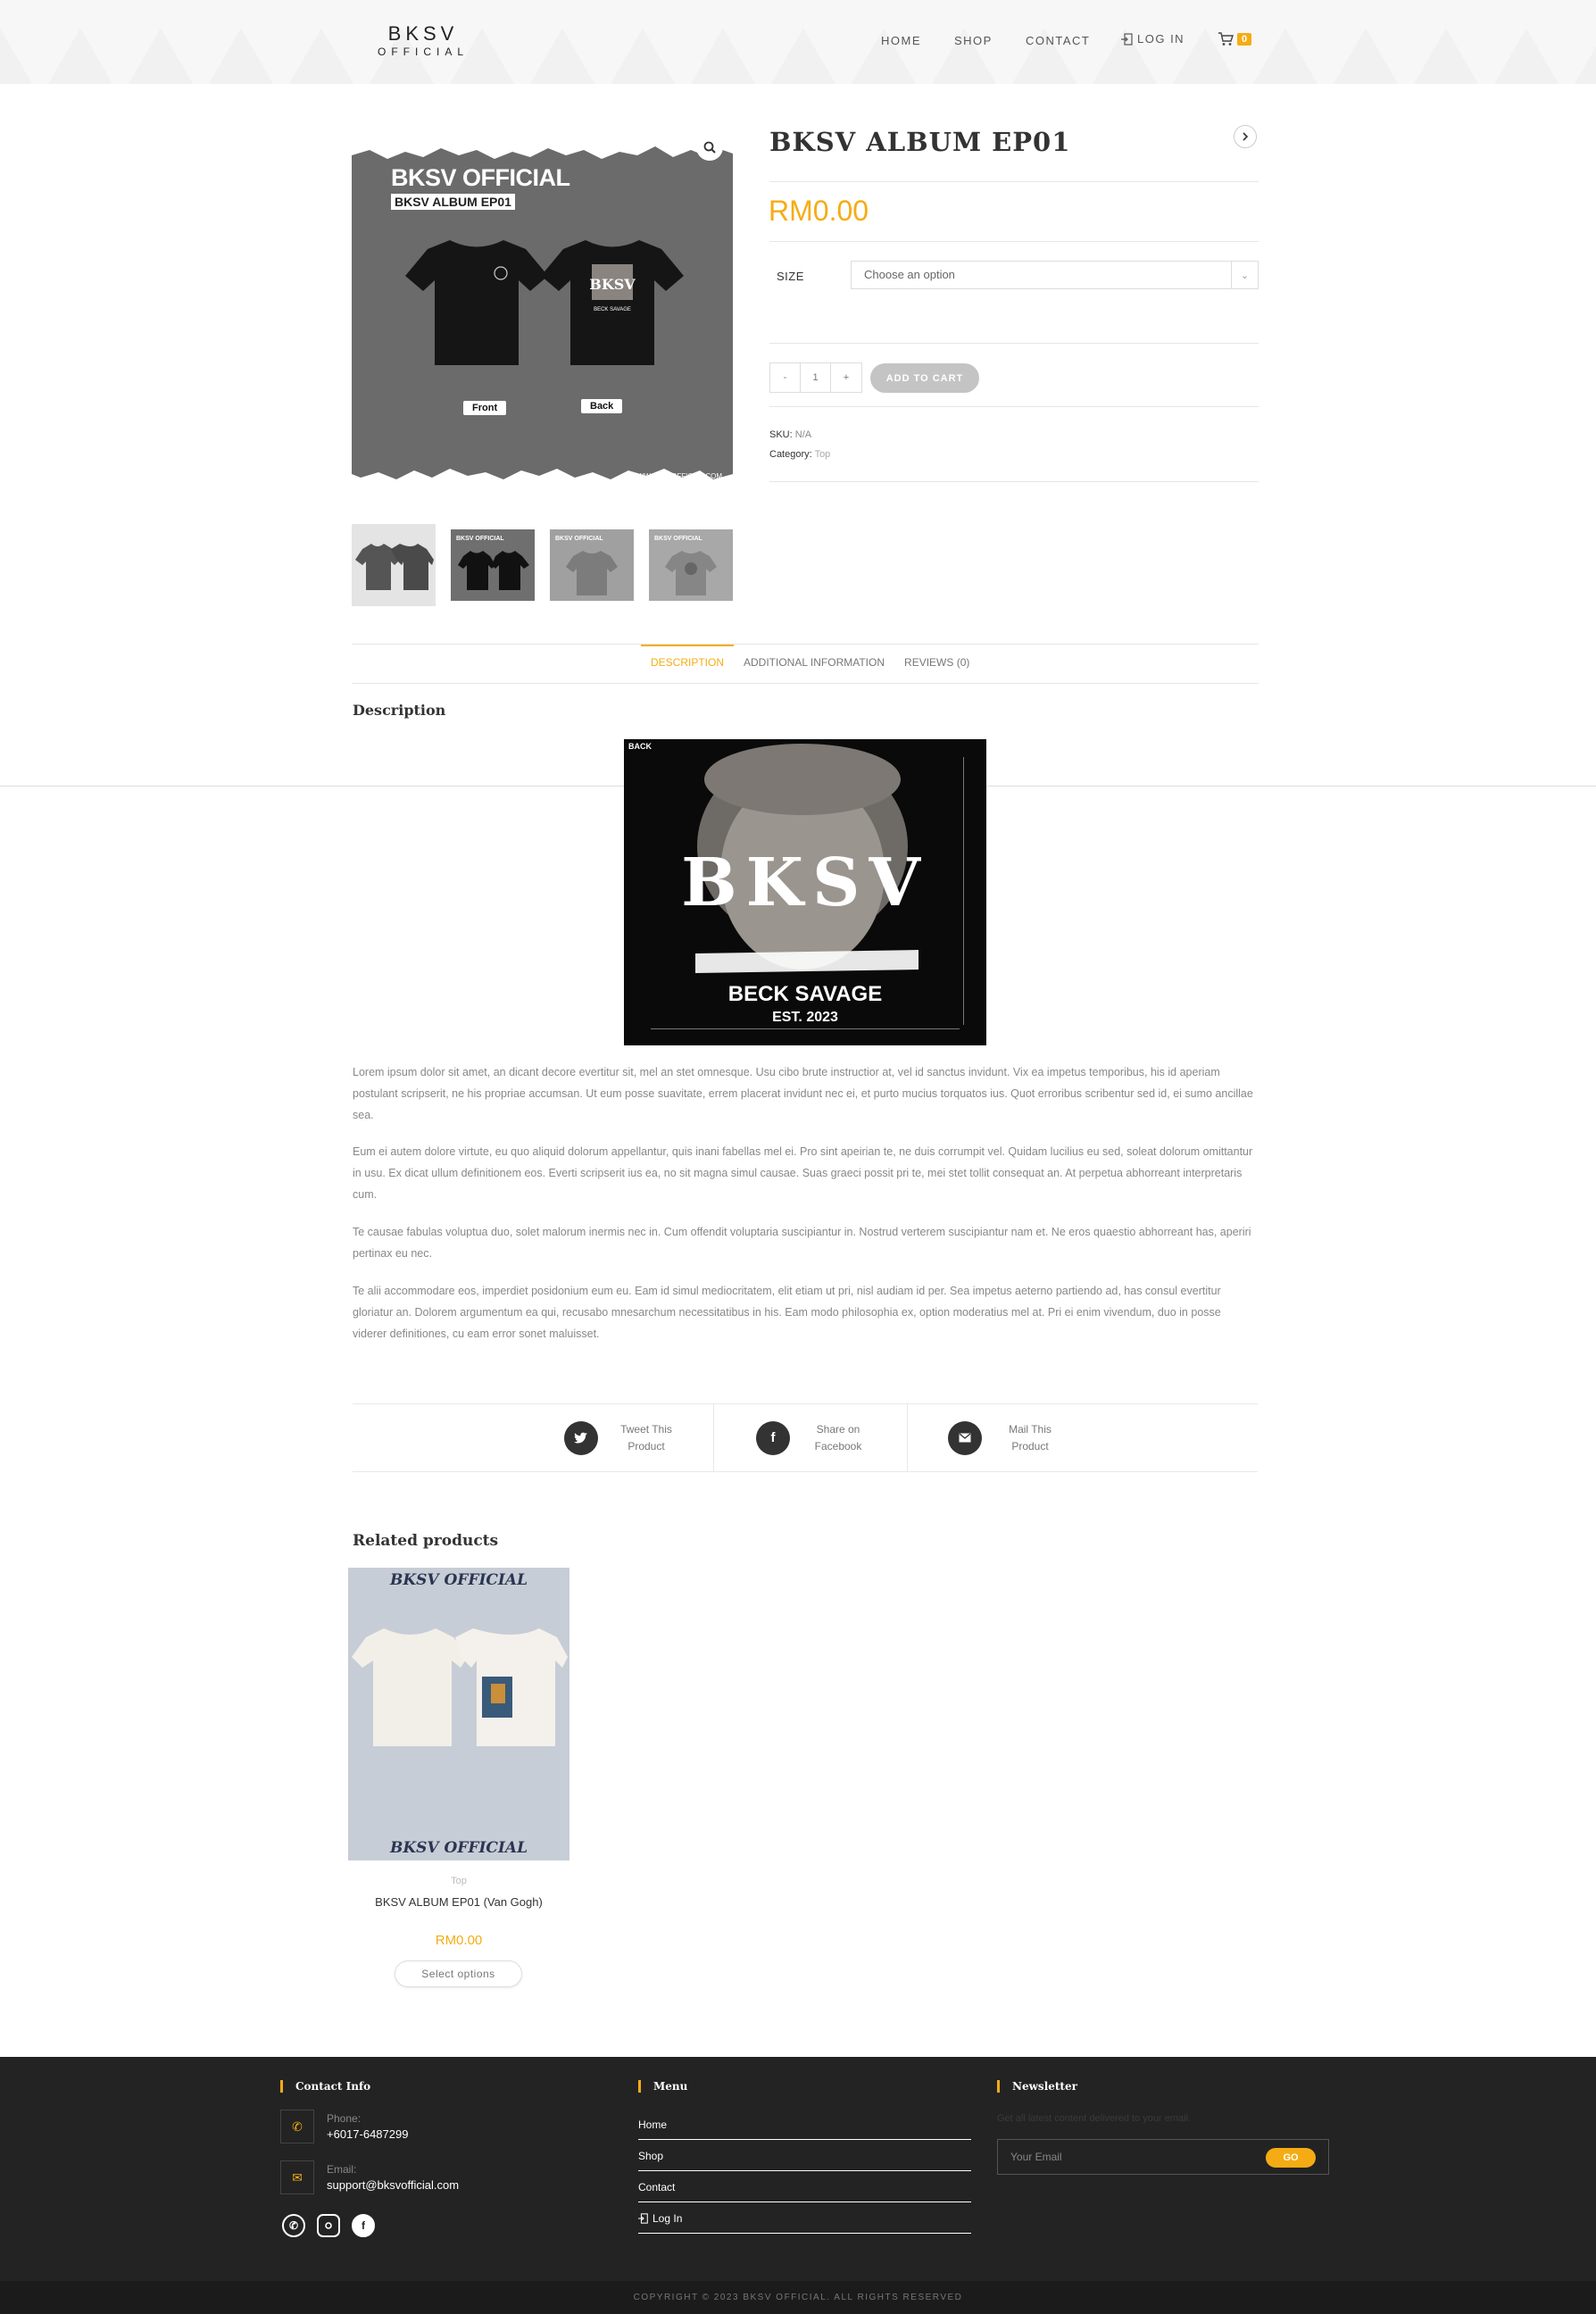 The height and width of the screenshot is (2314, 1596). Describe the element at coordinates (393, 2185) in the screenshot. I see `email-value: support@bksvofficial.com` at that location.